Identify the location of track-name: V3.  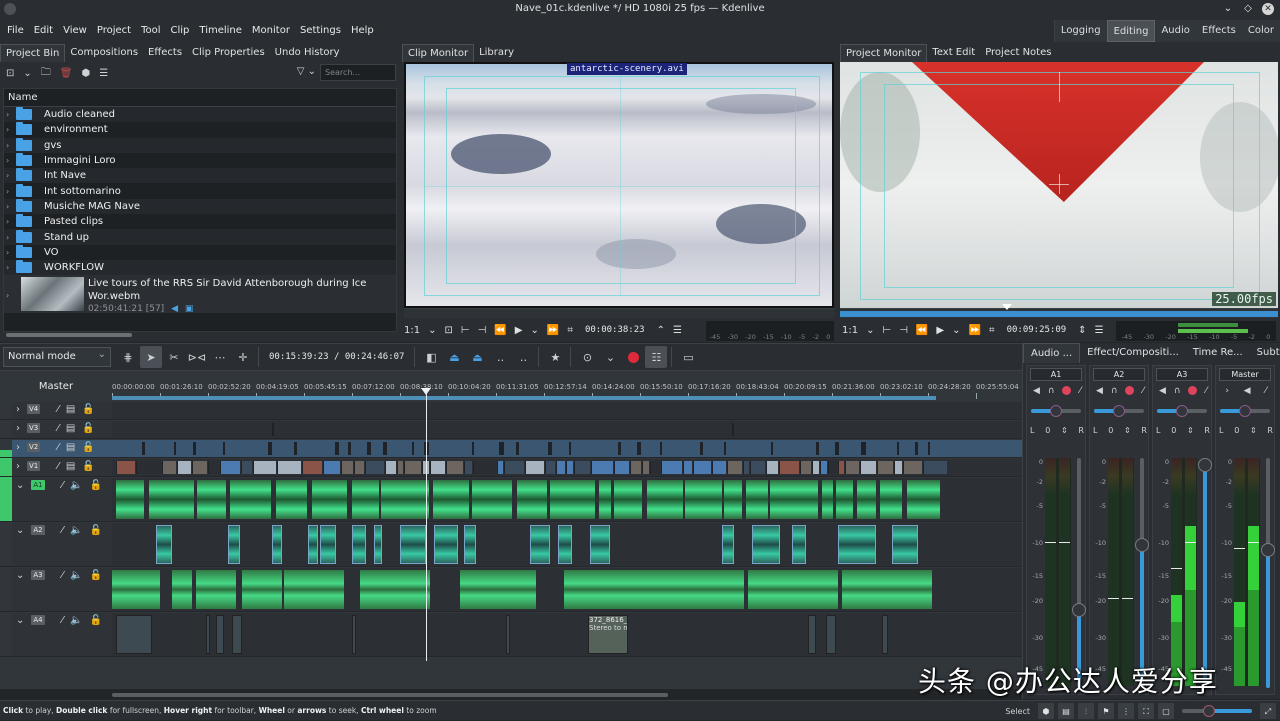
(34, 428).